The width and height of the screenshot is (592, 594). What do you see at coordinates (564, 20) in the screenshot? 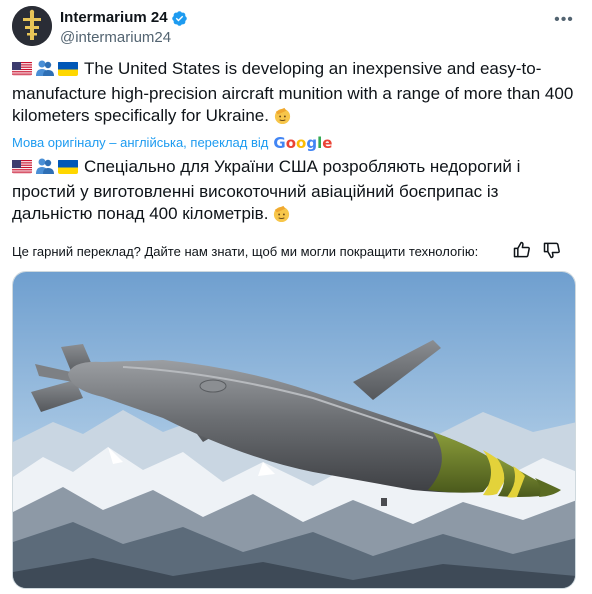
I see `more-options-icon: •••` at bounding box center [564, 20].